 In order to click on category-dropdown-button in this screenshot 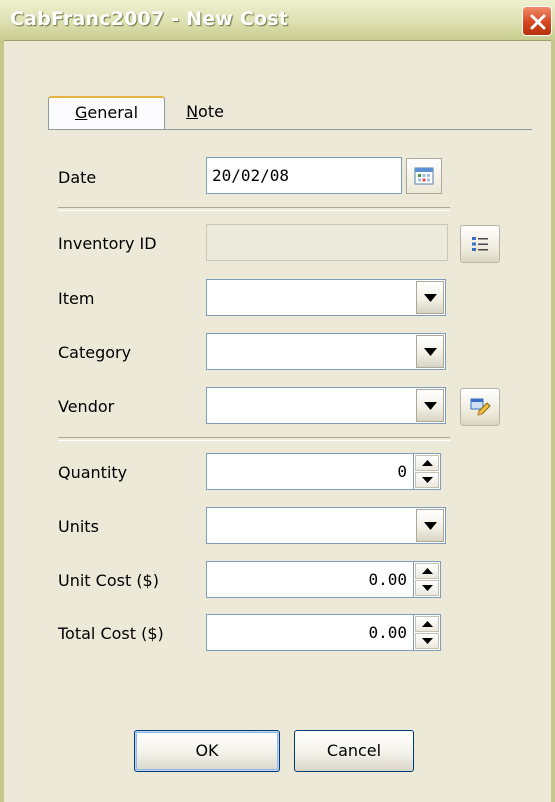, I will do `click(430, 351)`.